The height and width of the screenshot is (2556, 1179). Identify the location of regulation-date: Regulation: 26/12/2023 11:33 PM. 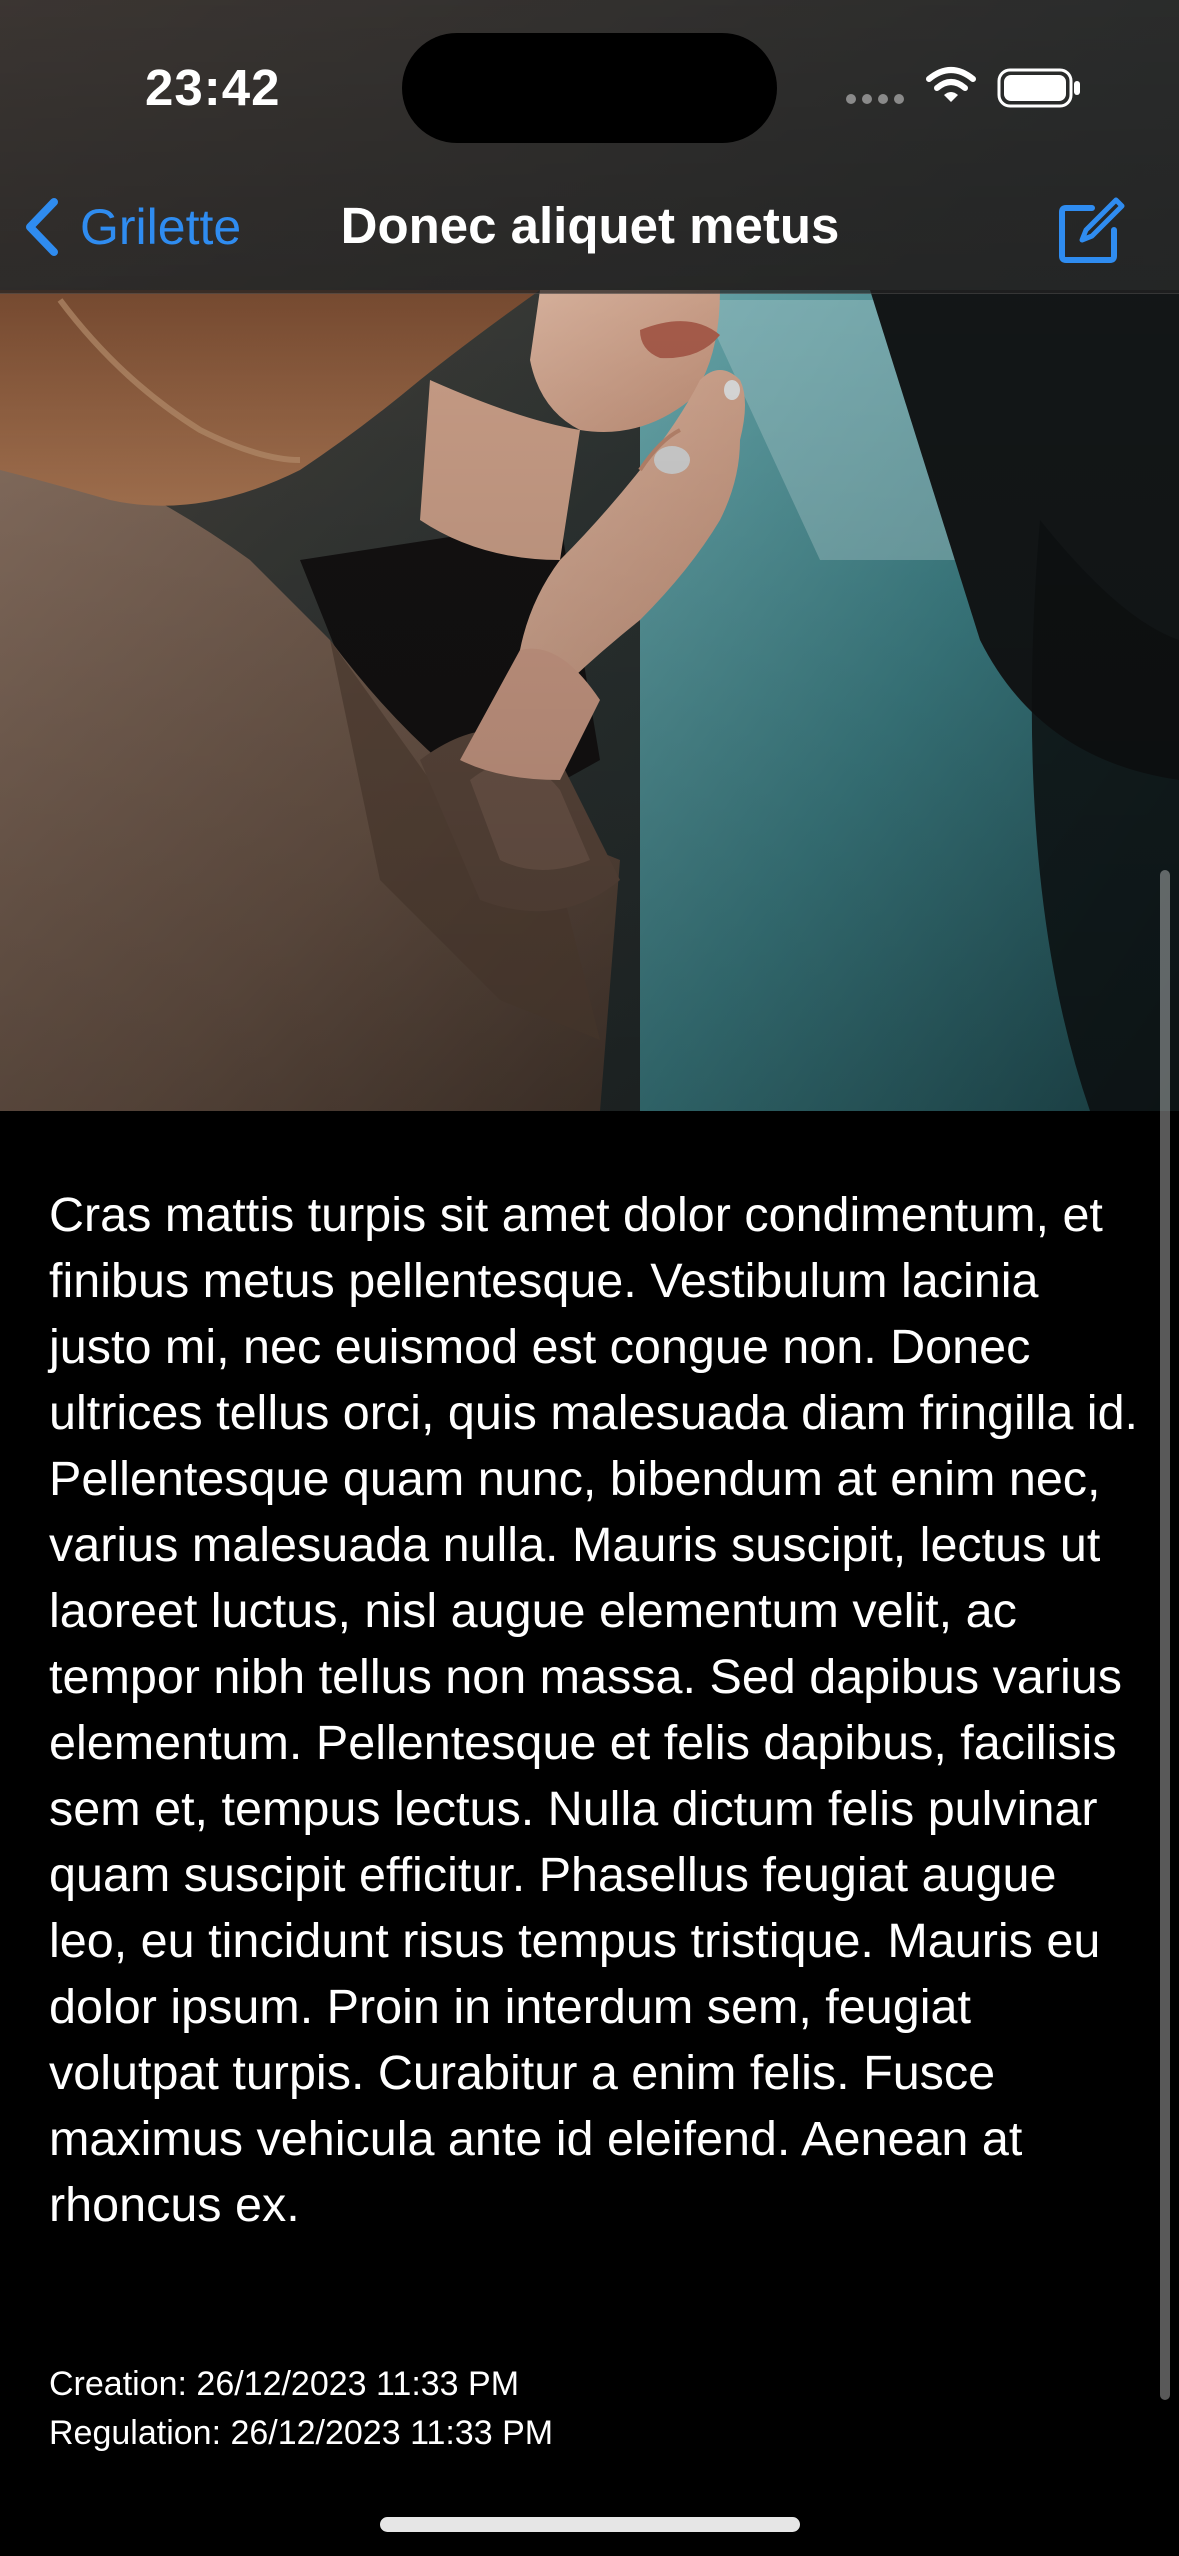
(301, 2433).